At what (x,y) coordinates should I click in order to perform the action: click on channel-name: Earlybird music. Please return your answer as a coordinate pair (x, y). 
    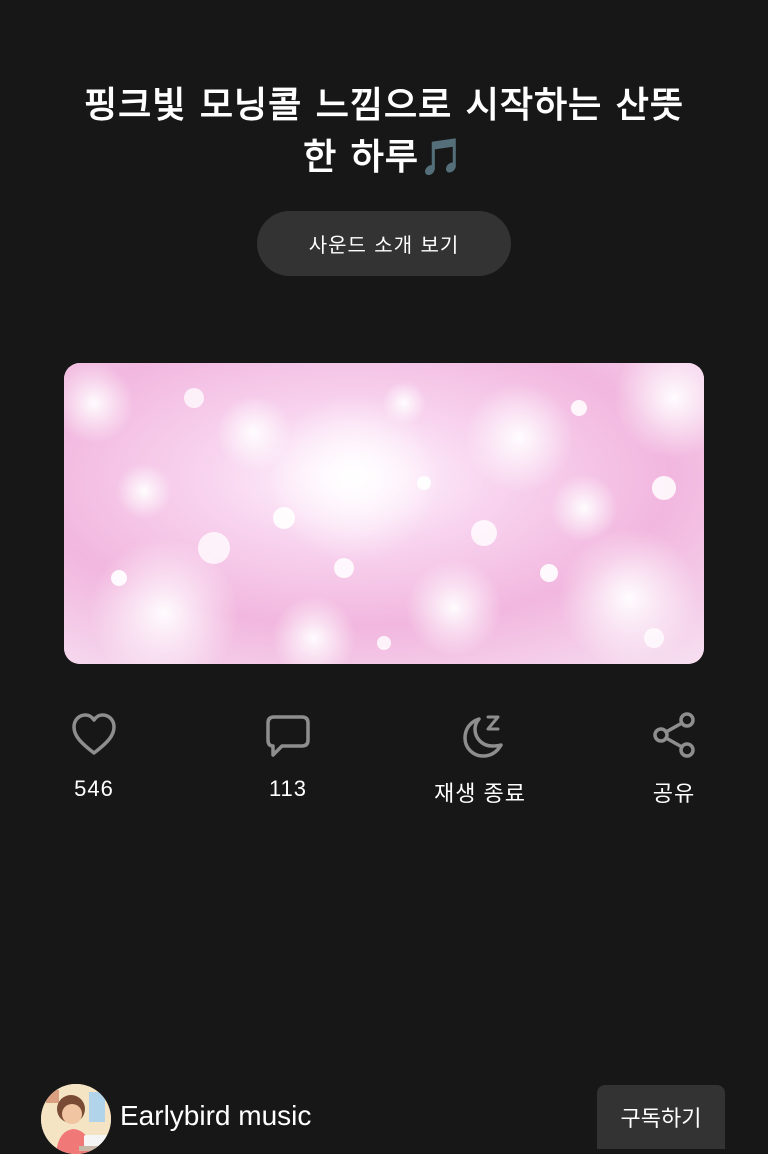
    Looking at the image, I should click on (215, 1116).